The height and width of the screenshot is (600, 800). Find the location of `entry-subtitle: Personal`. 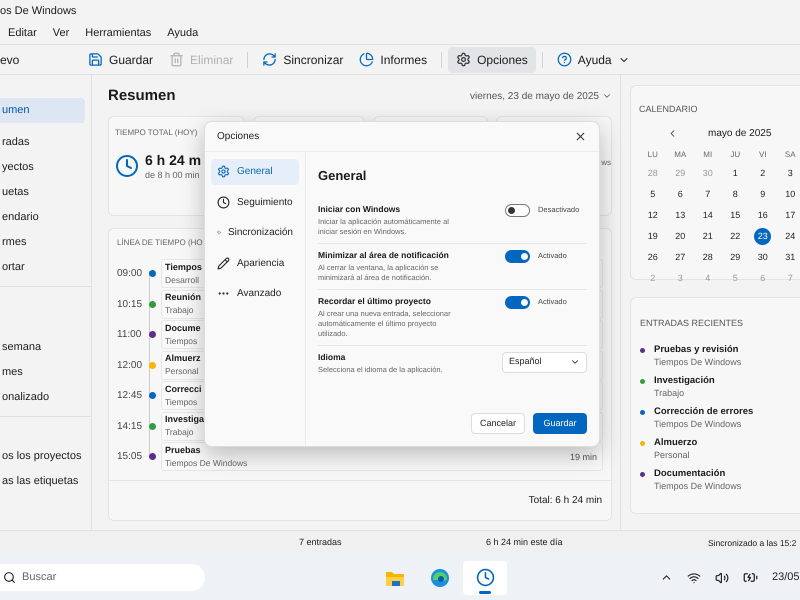

entry-subtitle: Personal is located at coordinates (182, 371).